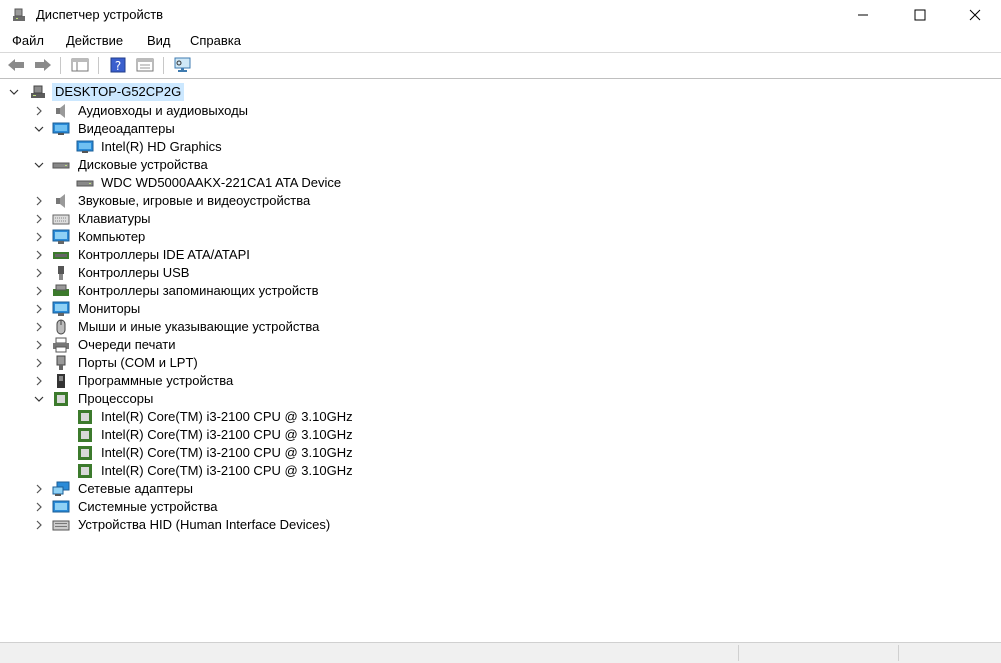 Image resolution: width=1001 pixels, height=663 pixels. What do you see at coordinates (159, 40) in the screenshot?
I see `menu-view: Вид` at bounding box center [159, 40].